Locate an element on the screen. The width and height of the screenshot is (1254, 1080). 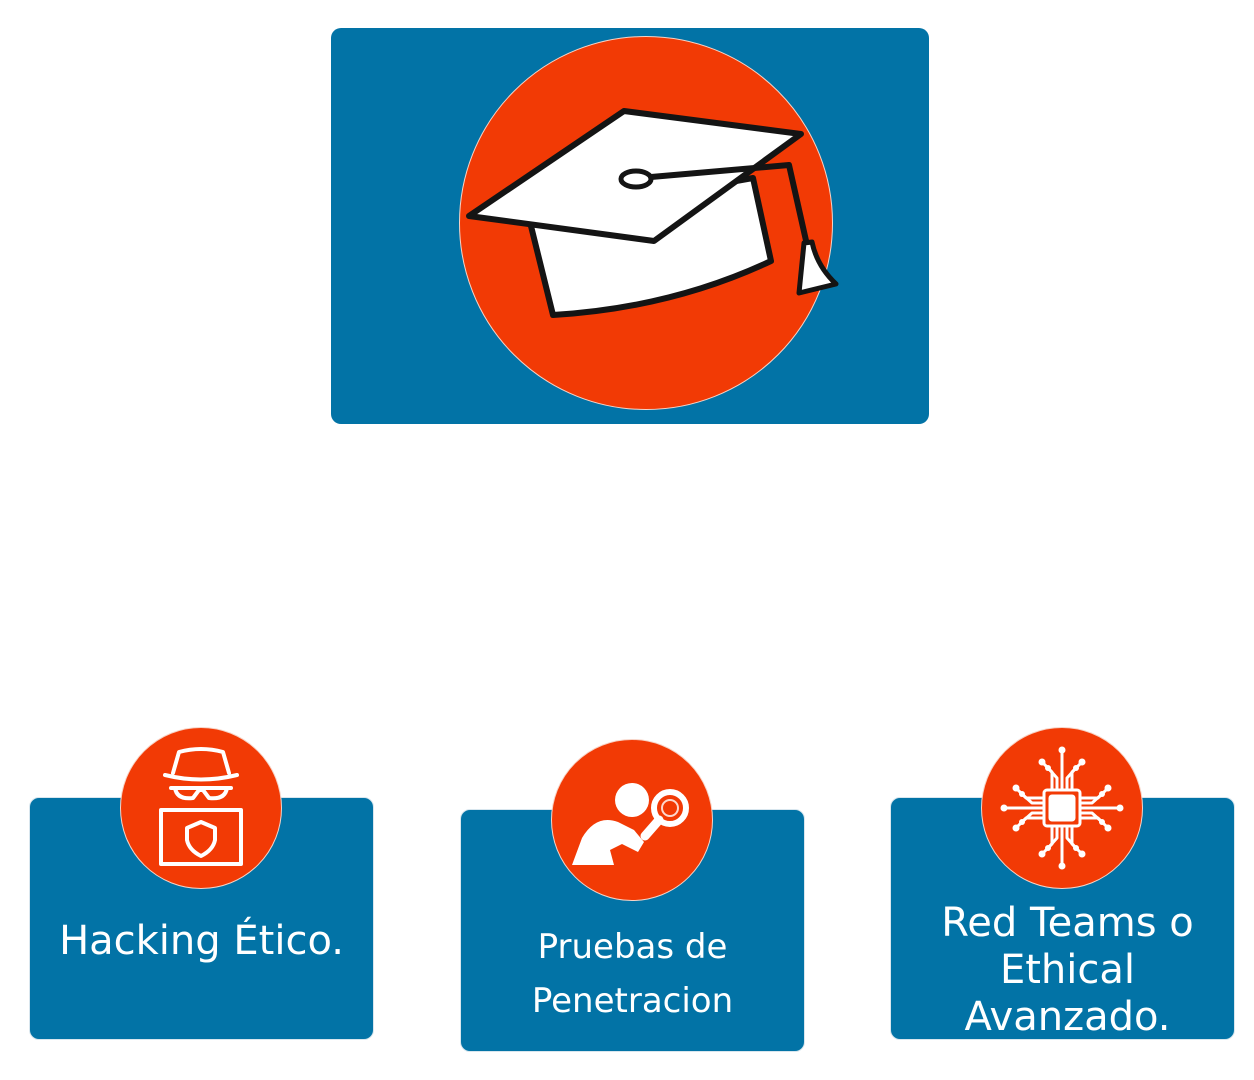
circuit-chip-icon is located at coordinates (1062, 808).